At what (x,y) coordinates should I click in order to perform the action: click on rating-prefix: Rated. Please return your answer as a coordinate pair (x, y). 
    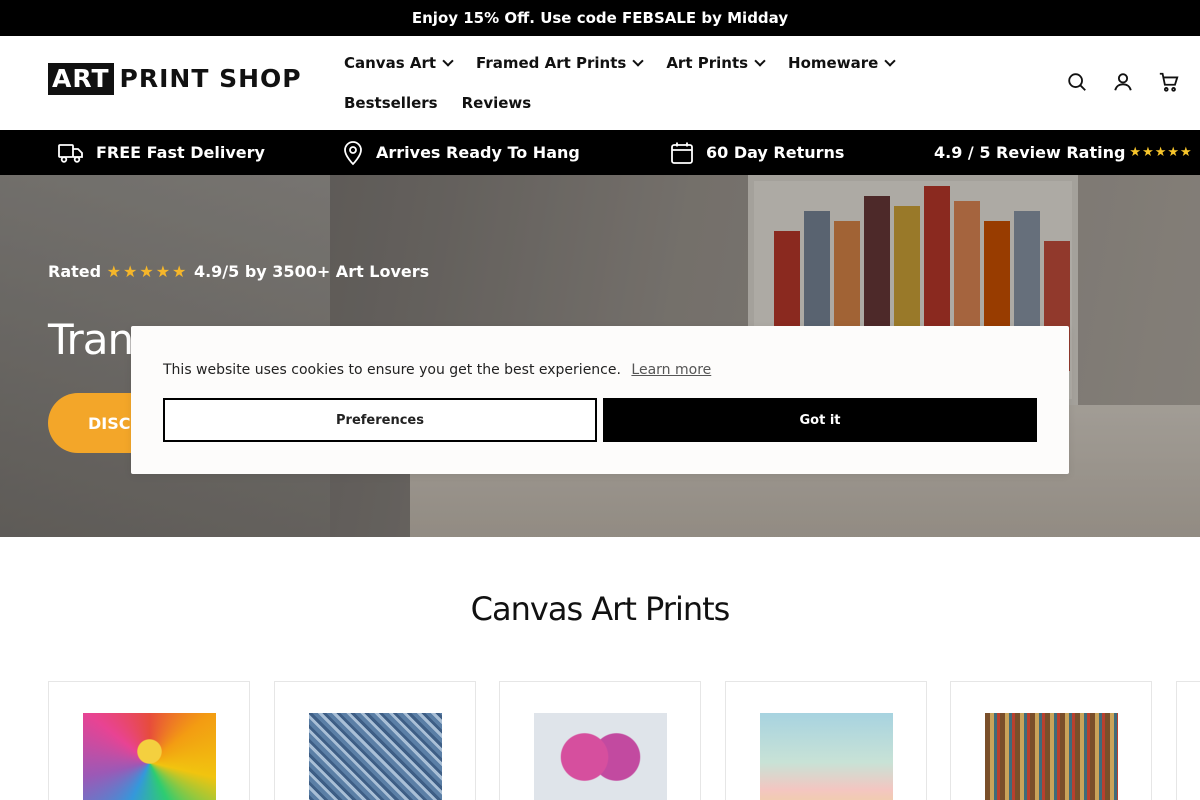
    Looking at the image, I should click on (75, 271).